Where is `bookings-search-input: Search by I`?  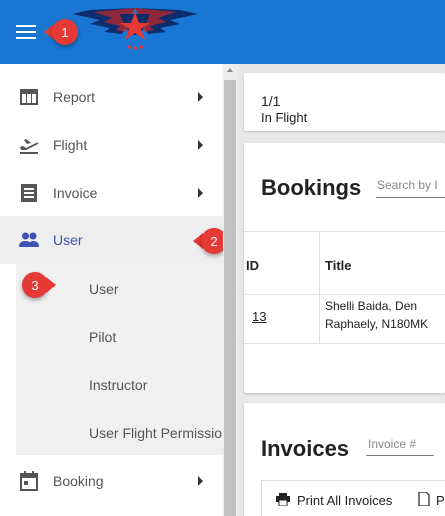
bookings-search-input: Search by I is located at coordinates (410, 186).